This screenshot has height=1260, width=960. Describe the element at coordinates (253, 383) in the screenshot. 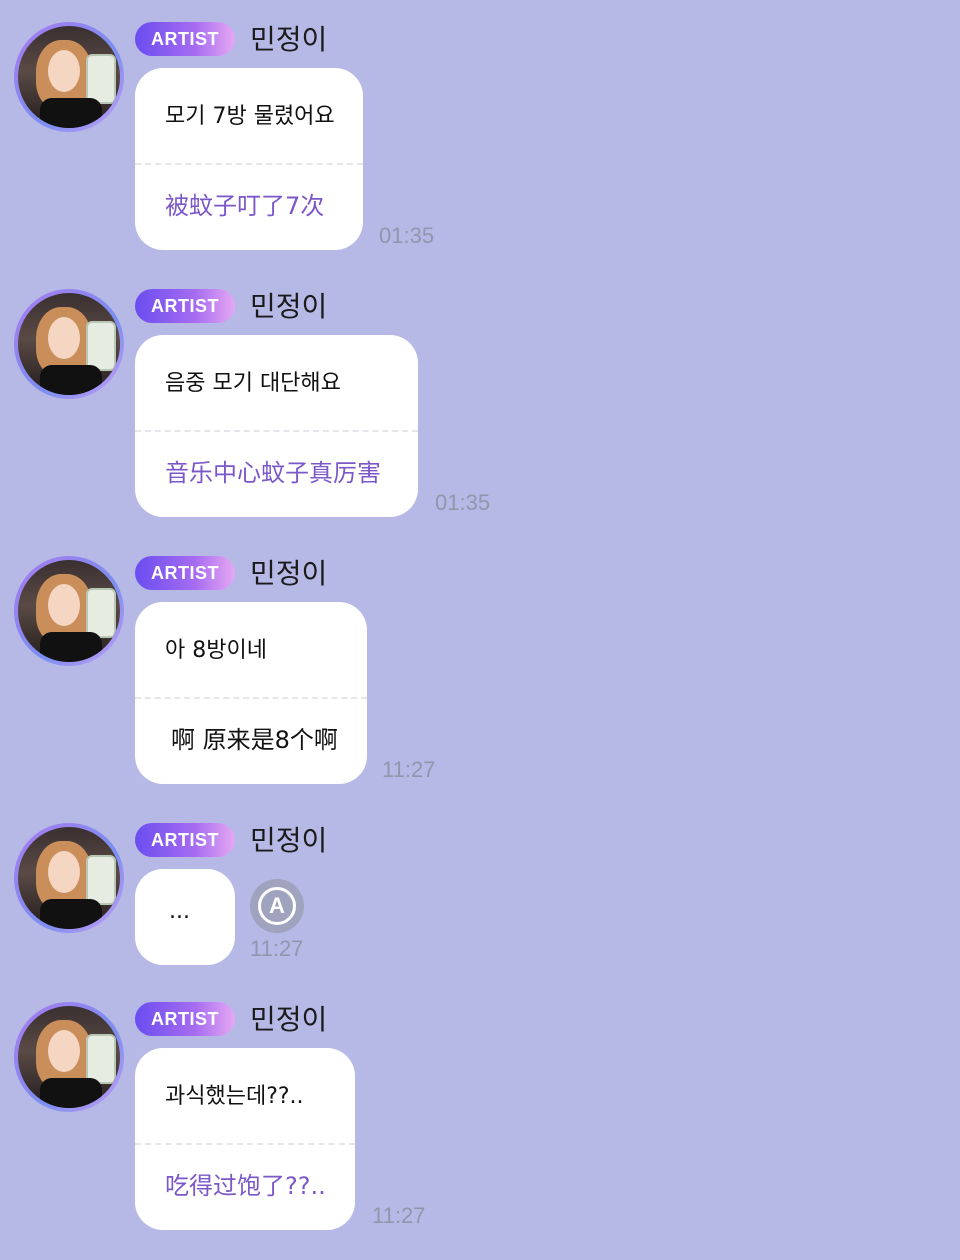

I see `message-text: 음중 모기 대단해요` at that location.